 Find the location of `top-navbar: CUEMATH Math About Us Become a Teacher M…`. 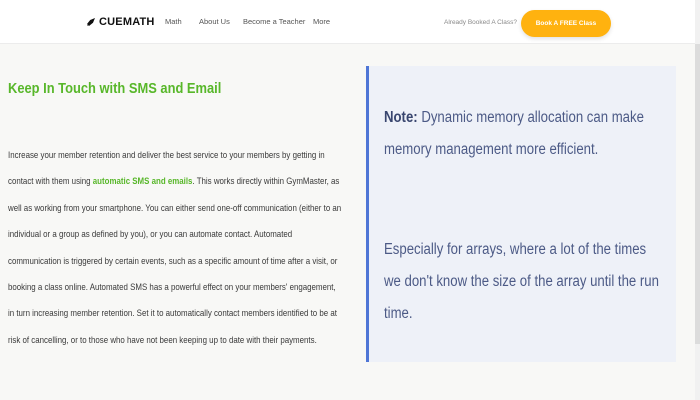

top-navbar: CUEMATH Math About Us Become a Teacher M… is located at coordinates (350, 22).